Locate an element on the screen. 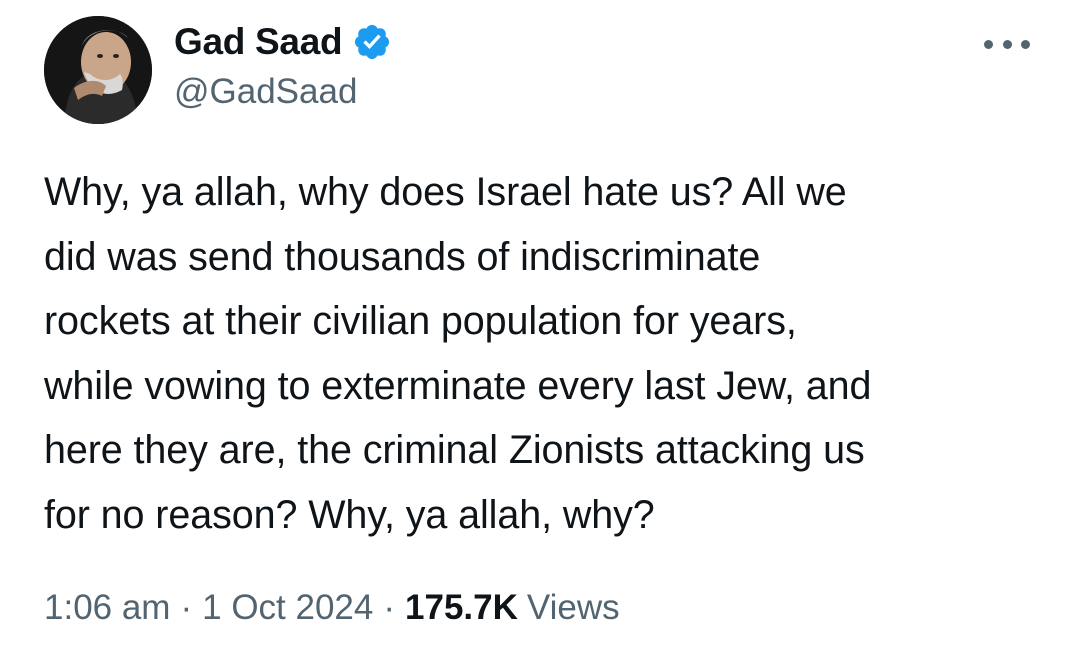 The height and width of the screenshot is (670, 1080). author-name-row: Gad Saad is located at coordinates (283, 42).